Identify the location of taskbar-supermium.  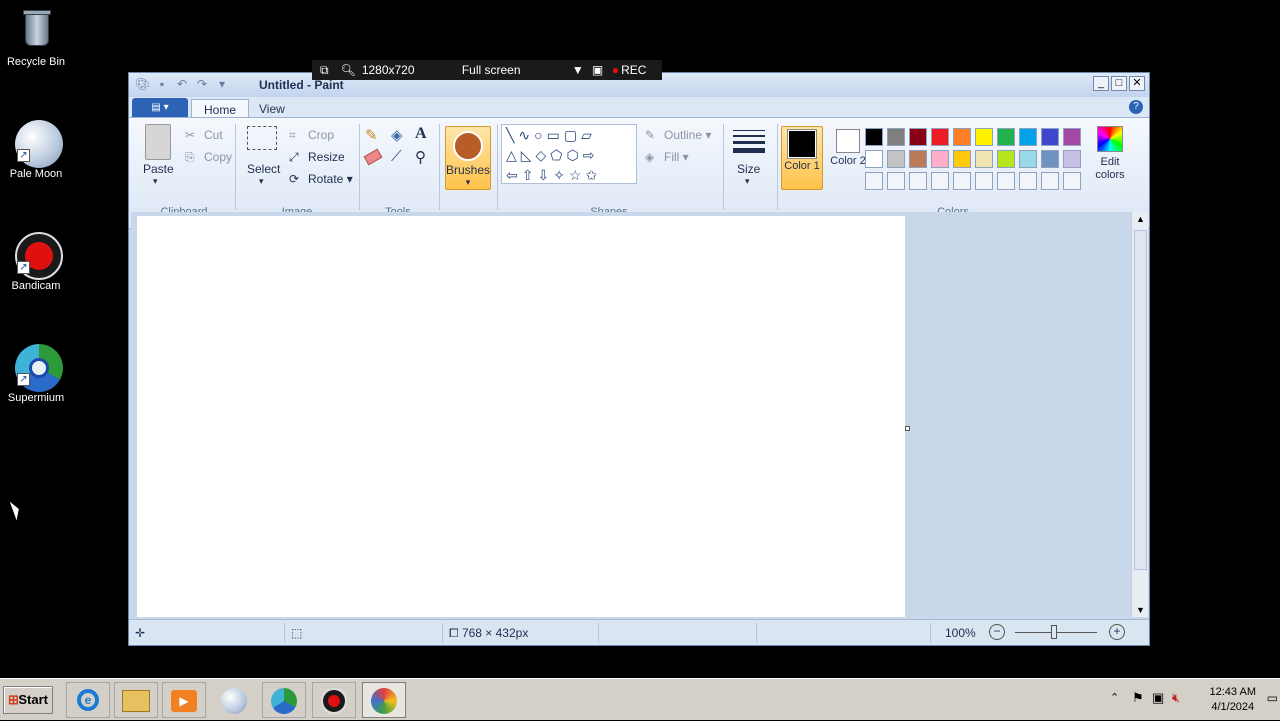
(284, 700).